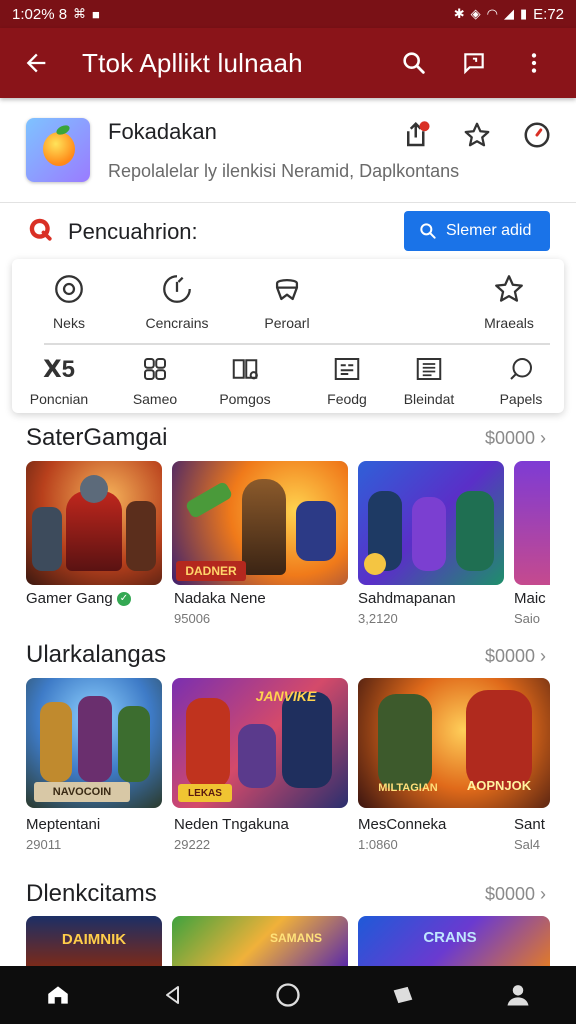 Image resolution: width=576 pixels, height=1024 pixels. What do you see at coordinates (417, 135) in the screenshot?
I see `share-badge-icon` at bounding box center [417, 135].